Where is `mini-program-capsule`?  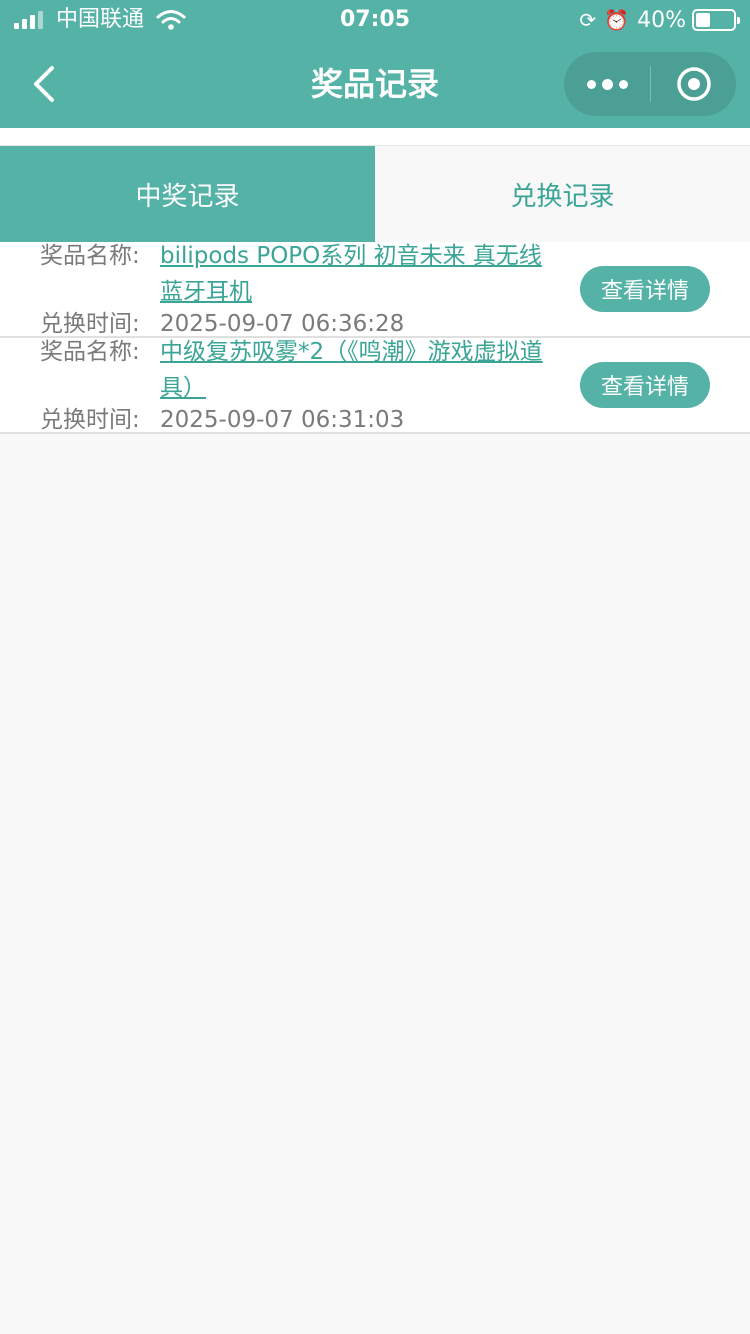 mini-program-capsule is located at coordinates (650, 84).